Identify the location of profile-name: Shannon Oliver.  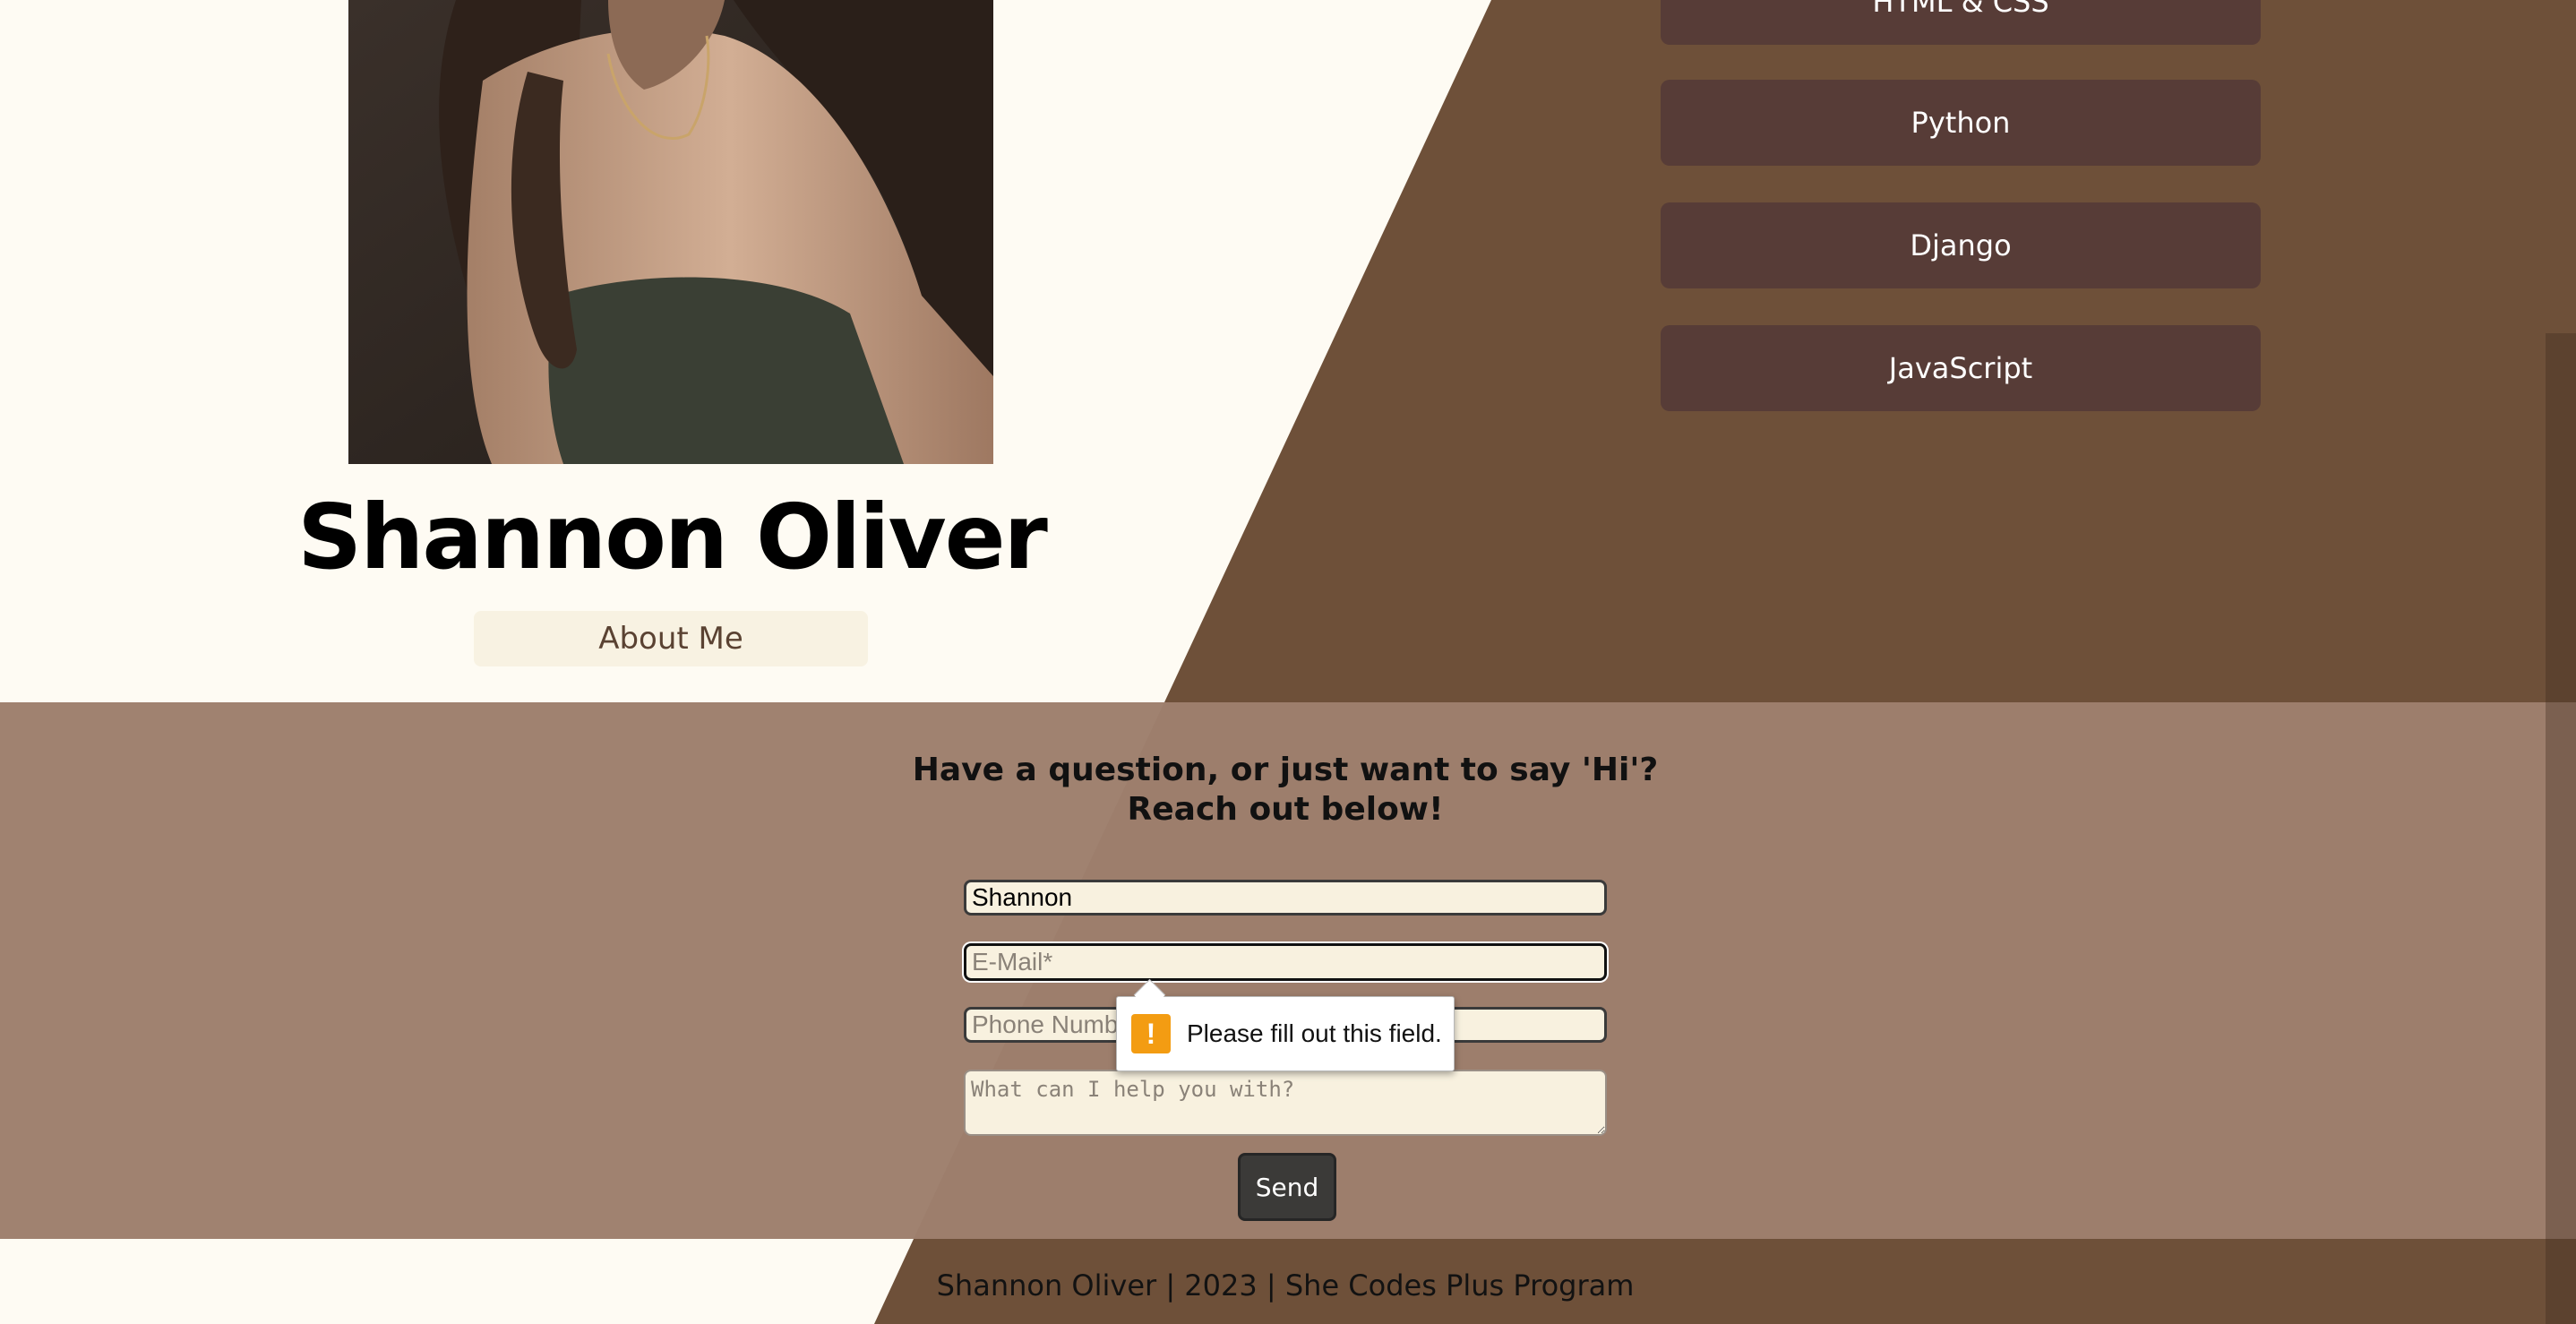
(672, 537).